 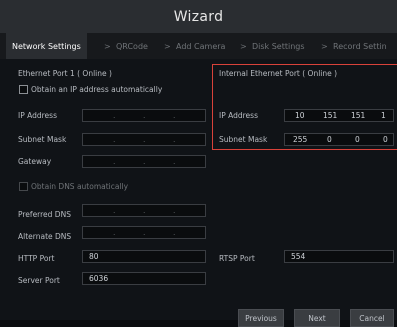 What do you see at coordinates (144, 139) in the screenshot?
I see `subnet-mask-field: . . .` at bounding box center [144, 139].